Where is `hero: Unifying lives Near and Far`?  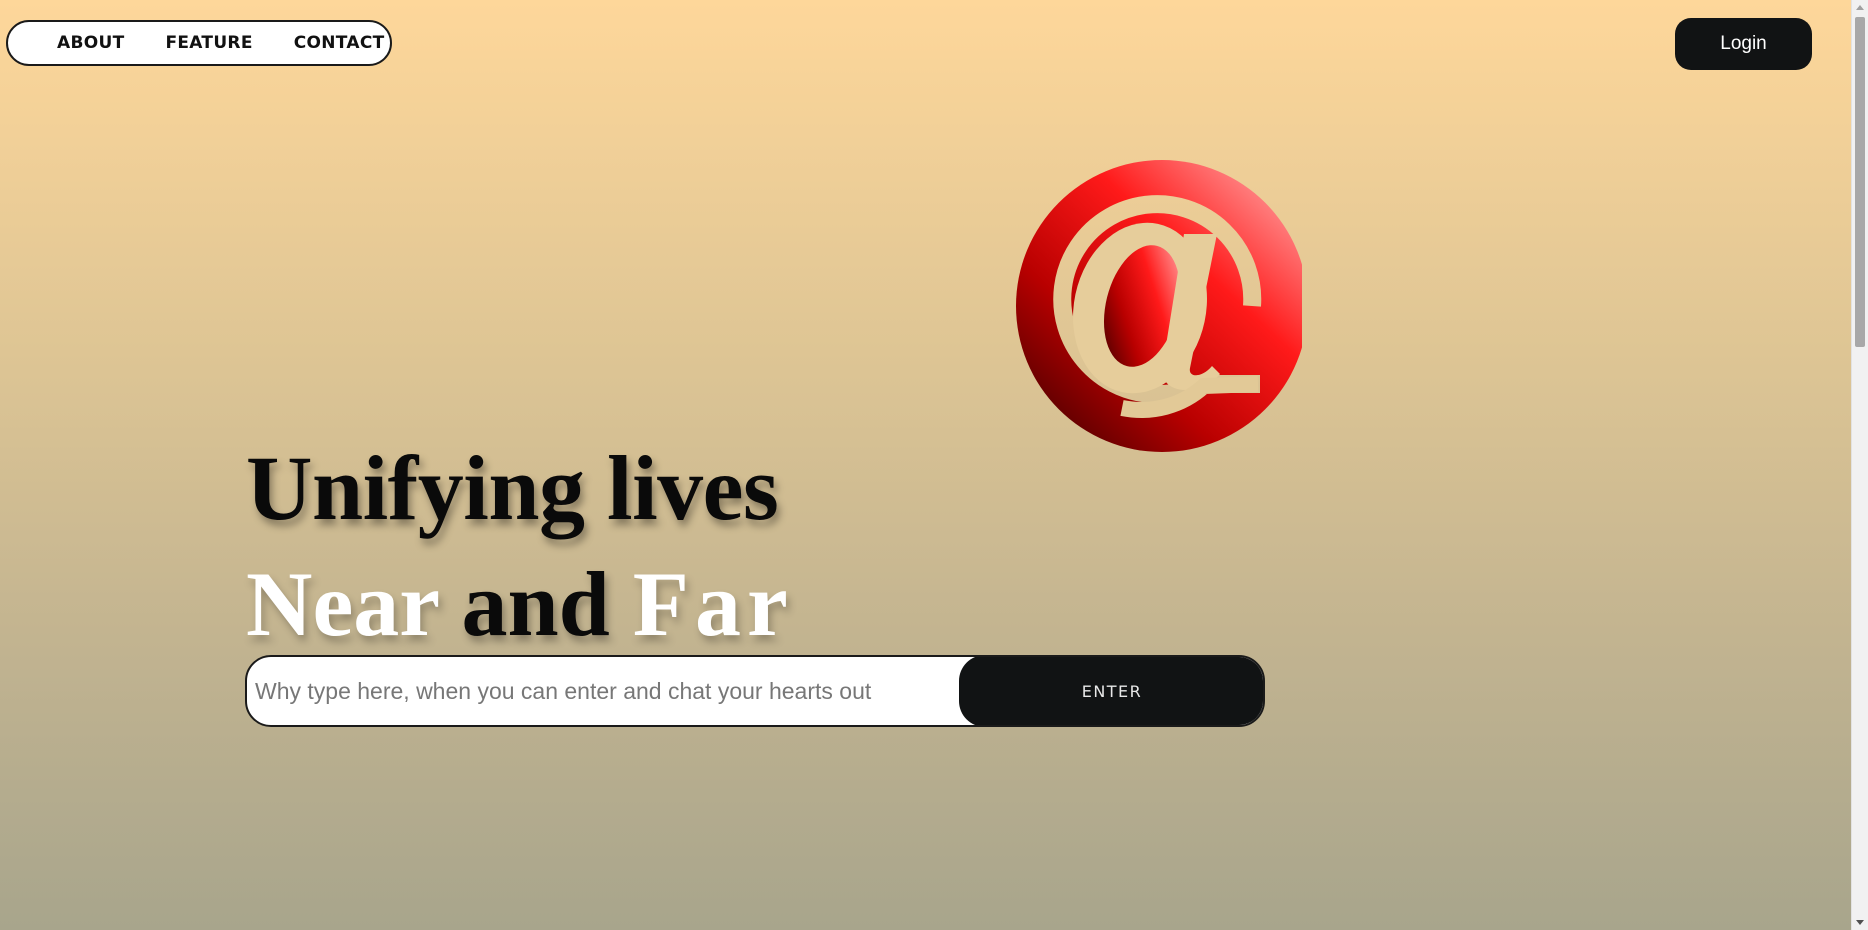 hero: Unifying lives Near and Far is located at coordinates (520, 546).